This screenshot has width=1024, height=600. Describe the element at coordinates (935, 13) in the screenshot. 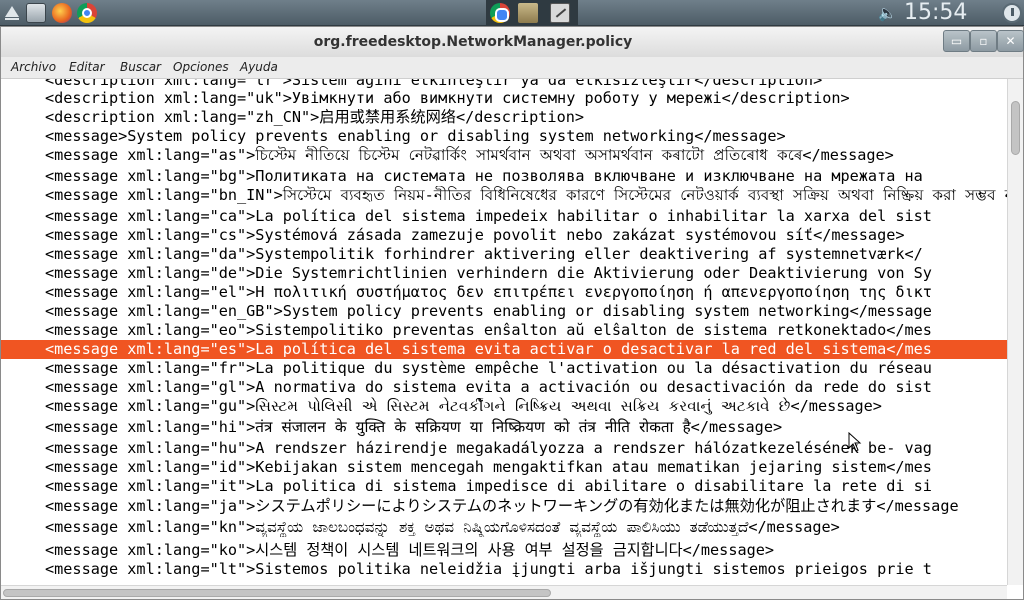

I see `clock: 15:54` at that location.